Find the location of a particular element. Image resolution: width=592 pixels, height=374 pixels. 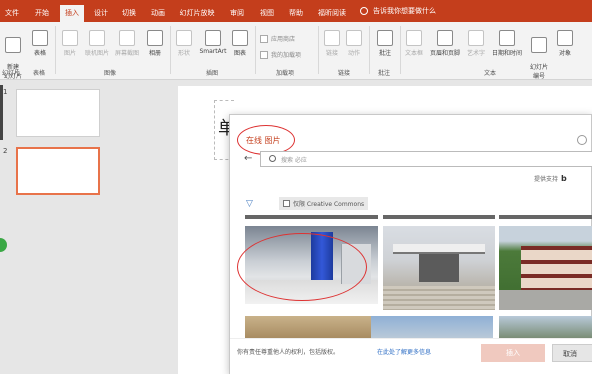

tab-slideshow: 幻灯片放映 is located at coordinates (197, 14).